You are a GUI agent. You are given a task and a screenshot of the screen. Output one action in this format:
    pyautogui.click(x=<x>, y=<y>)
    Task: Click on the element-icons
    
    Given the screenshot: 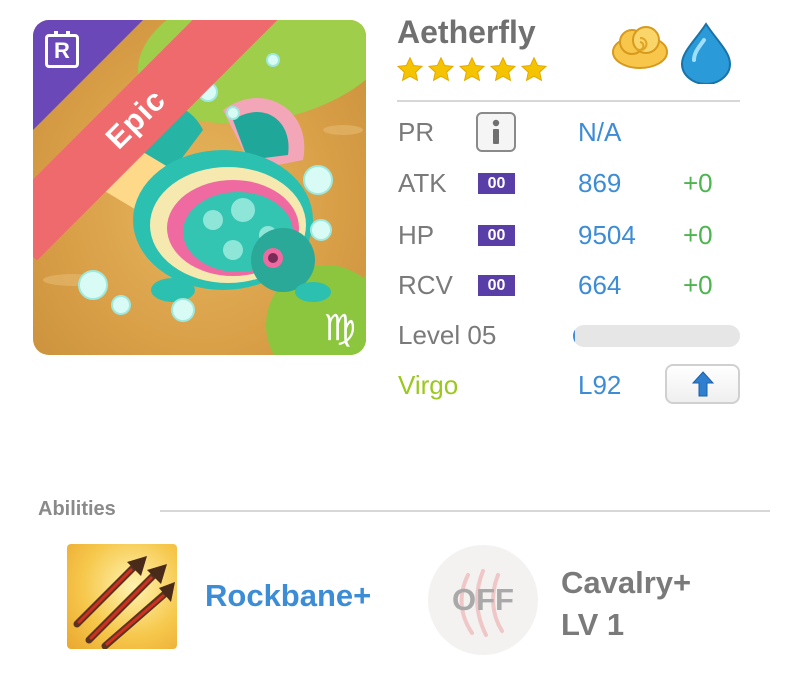 What is the action you would take?
    pyautogui.click(x=672, y=53)
    